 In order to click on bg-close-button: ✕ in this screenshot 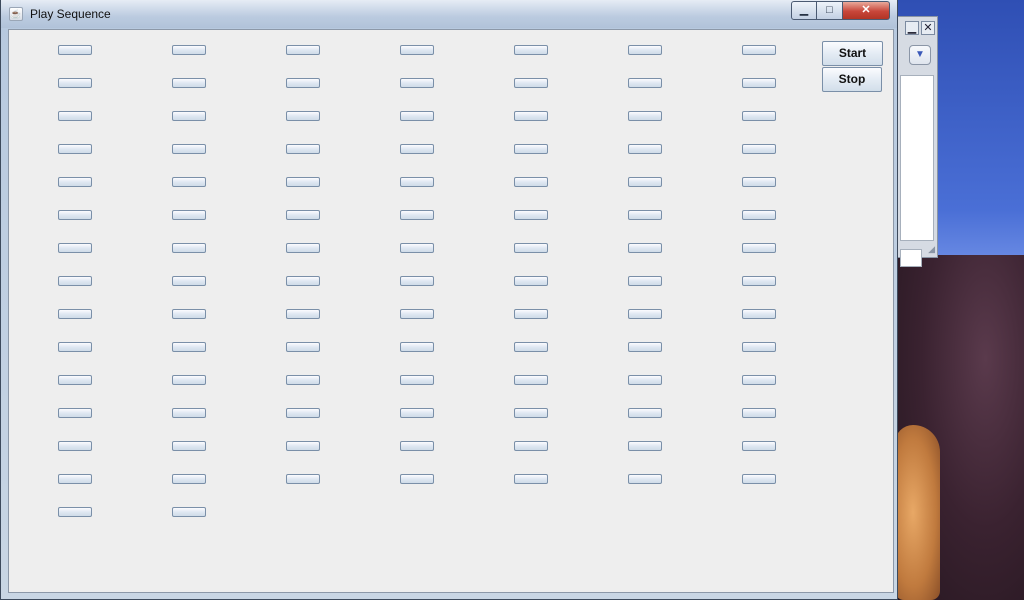, I will do `click(928, 28)`.